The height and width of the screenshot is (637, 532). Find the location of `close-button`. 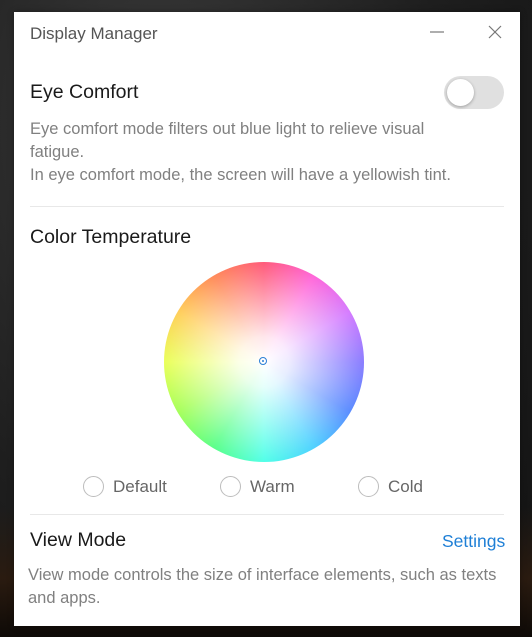

close-button is located at coordinates (495, 32).